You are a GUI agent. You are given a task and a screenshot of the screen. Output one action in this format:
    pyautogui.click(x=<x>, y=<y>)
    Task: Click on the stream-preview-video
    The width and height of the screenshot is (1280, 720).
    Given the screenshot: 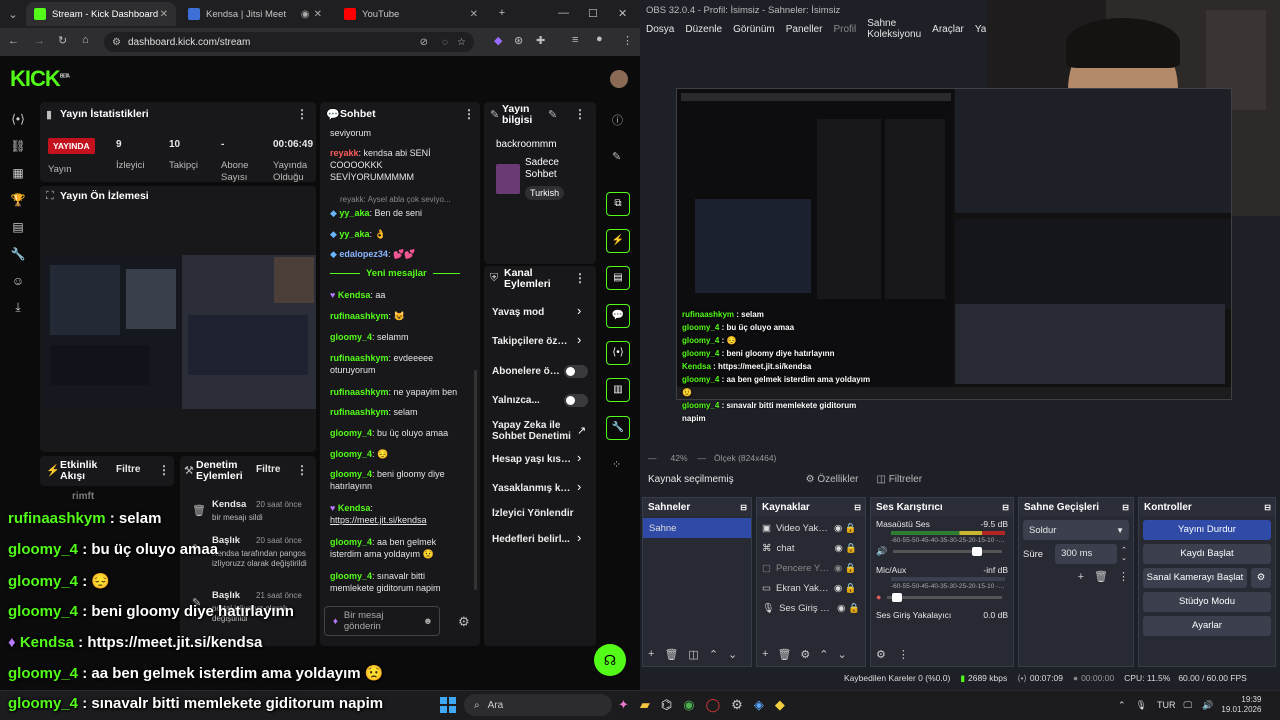 What is the action you would take?
    pyautogui.click(x=179, y=332)
    